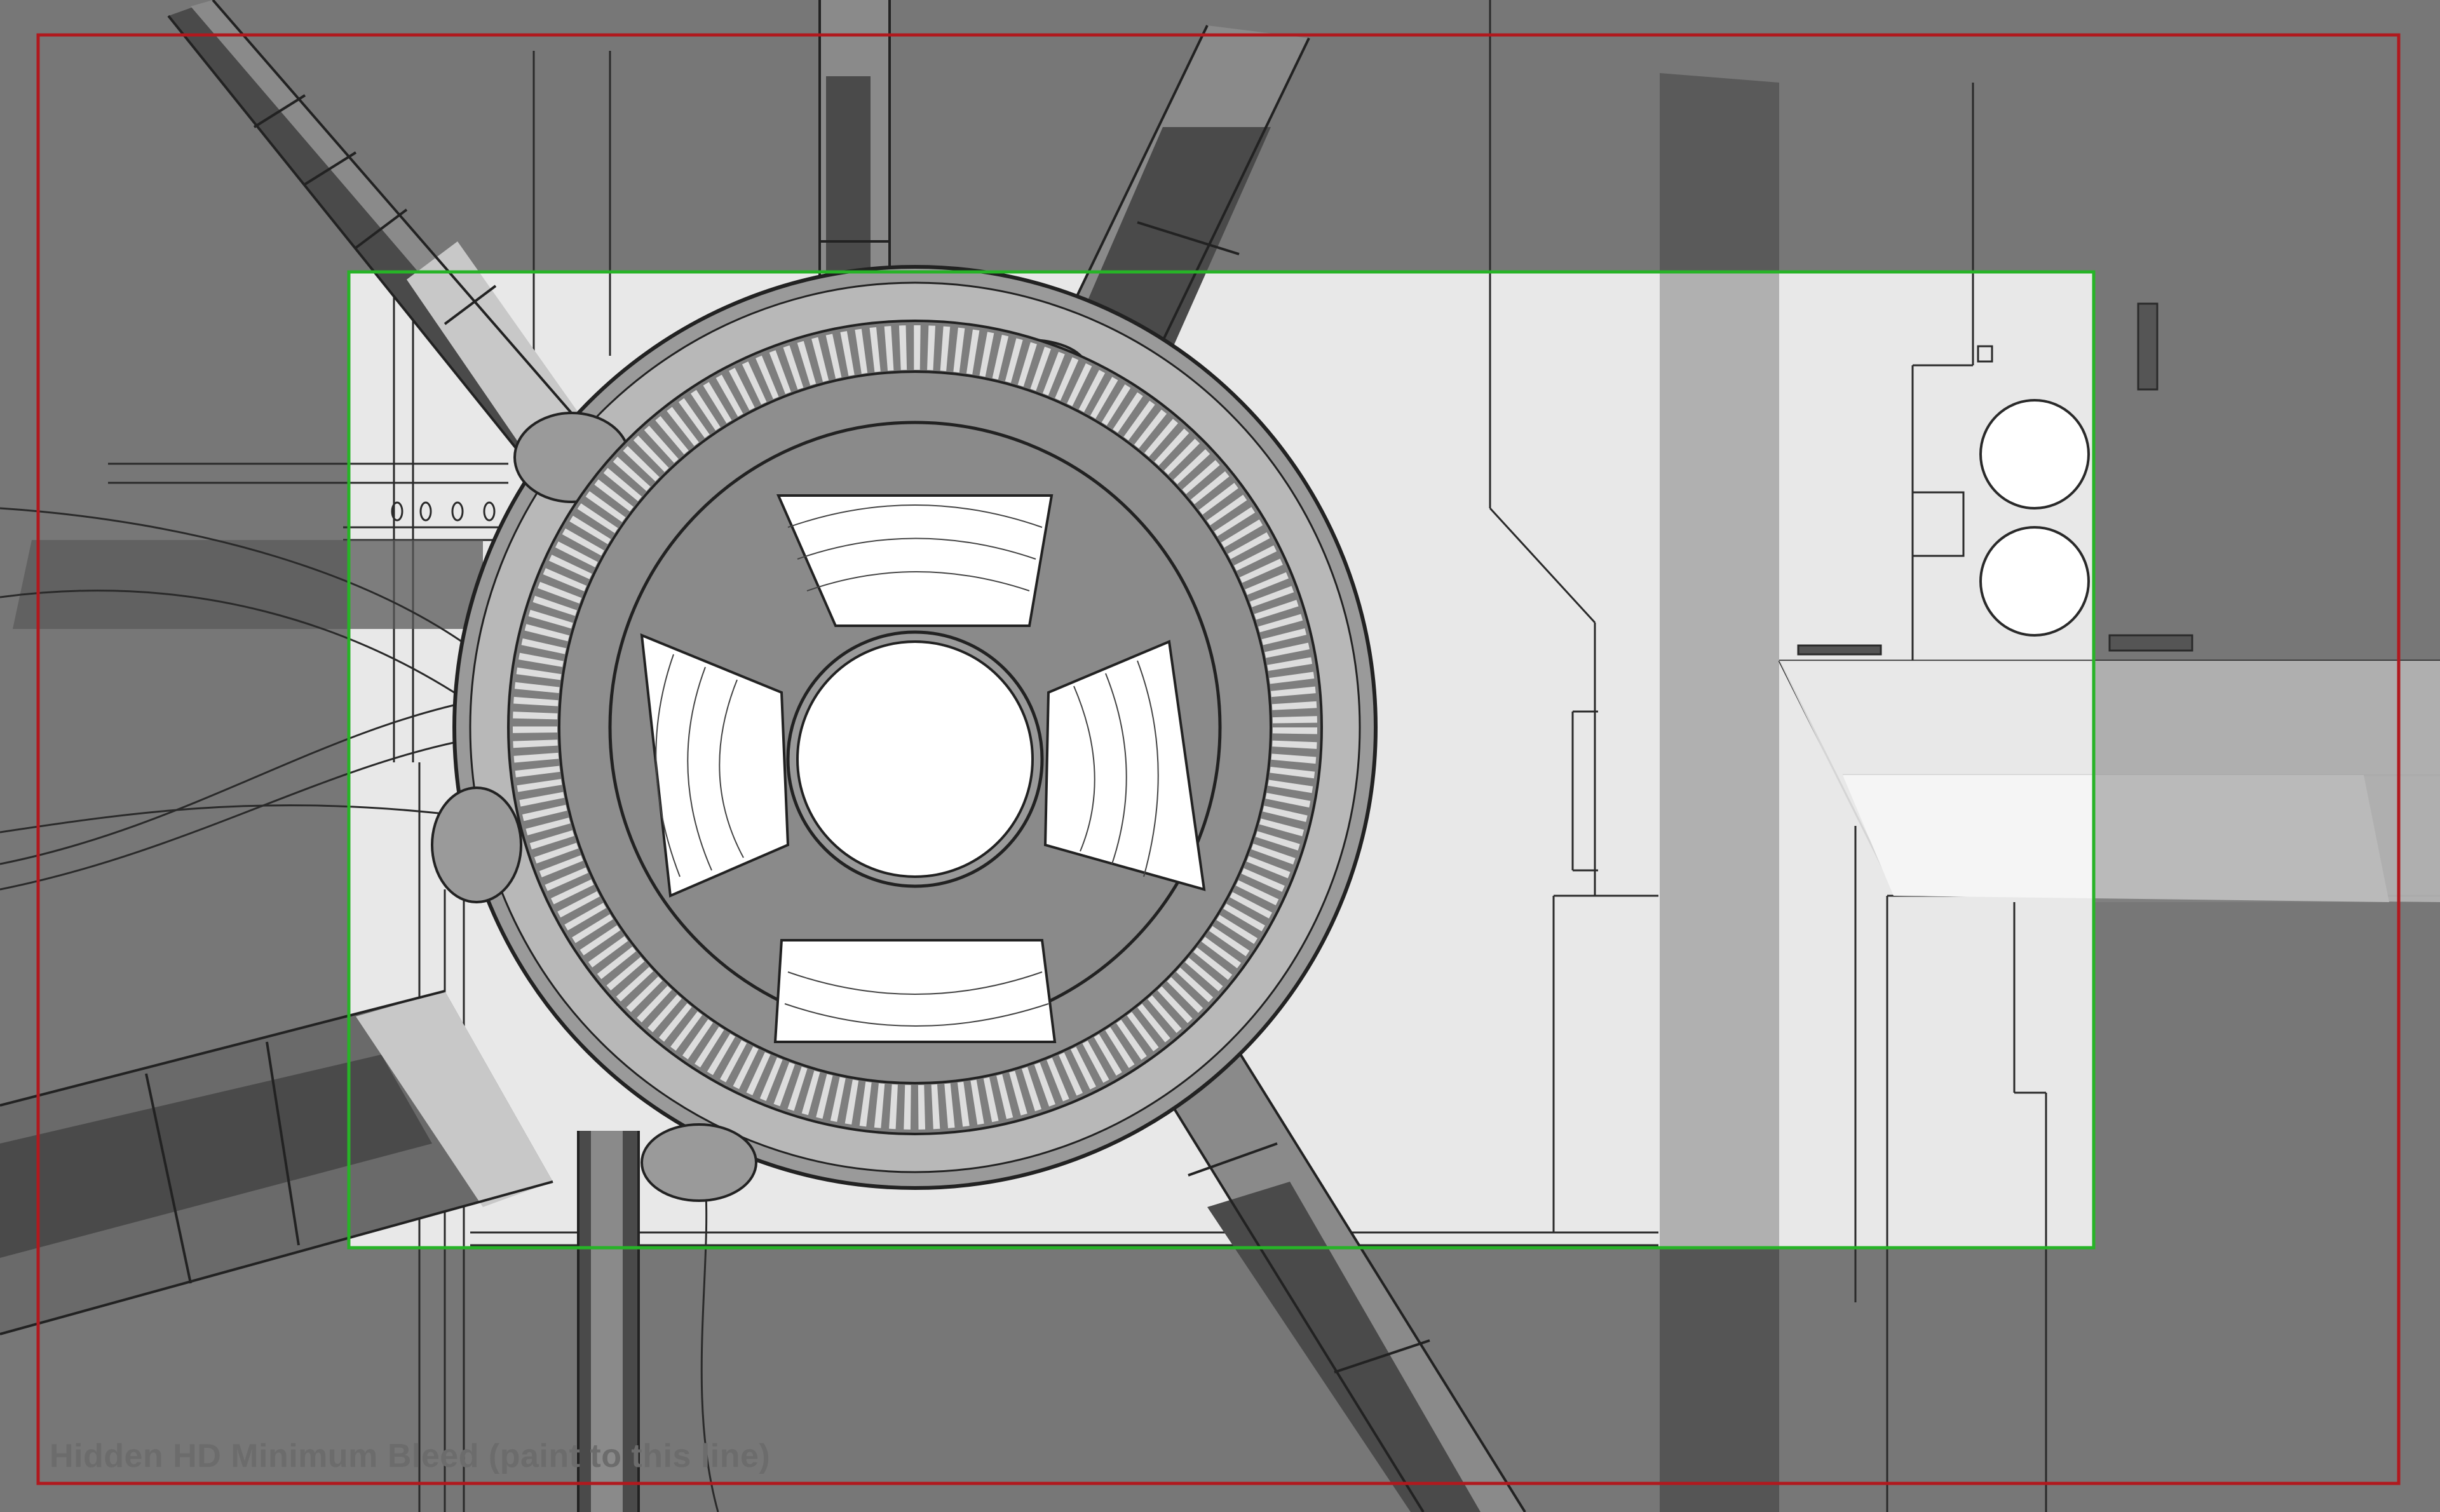  Describe the element at coordinates (915, 759) in the screenshot. I see `wheel-hub` at that location.